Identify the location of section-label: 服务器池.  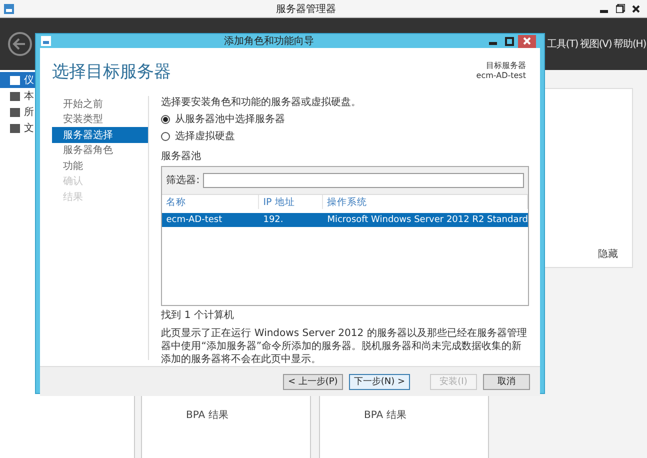
(181, 156).